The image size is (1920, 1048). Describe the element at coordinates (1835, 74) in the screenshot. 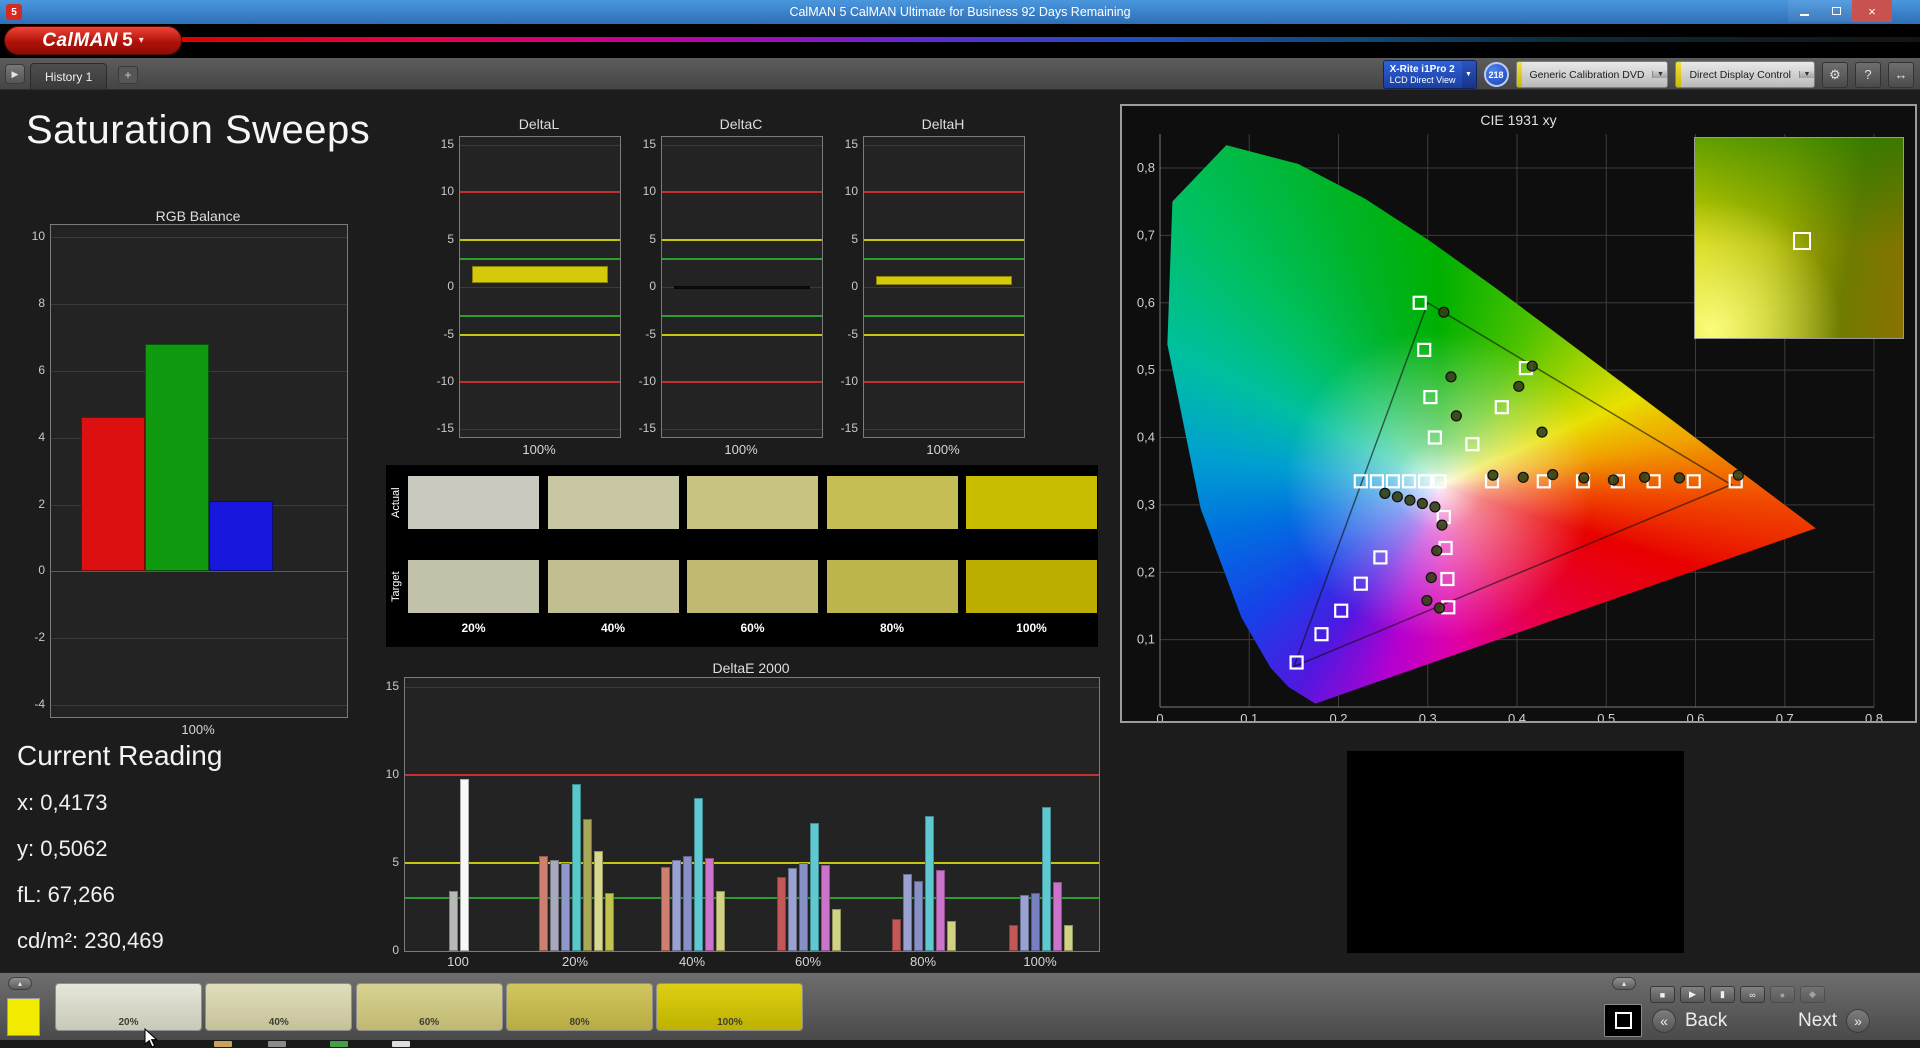

I see `settings-gear-button: ⚙` at that location.